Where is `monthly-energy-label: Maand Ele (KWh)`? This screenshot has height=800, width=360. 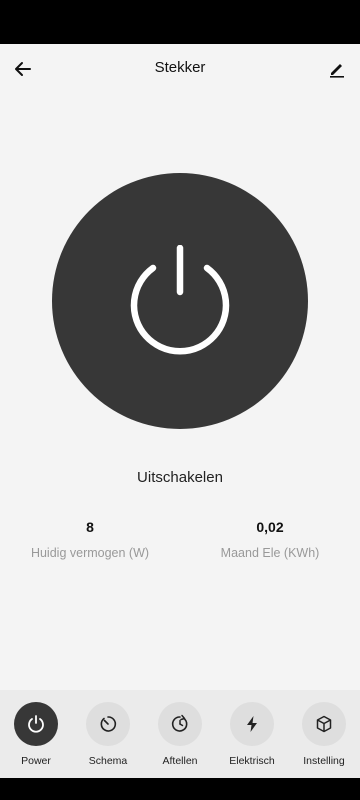
monthly-energy-label: Maand Ele (KWh) is located at coordinates (270, 553).